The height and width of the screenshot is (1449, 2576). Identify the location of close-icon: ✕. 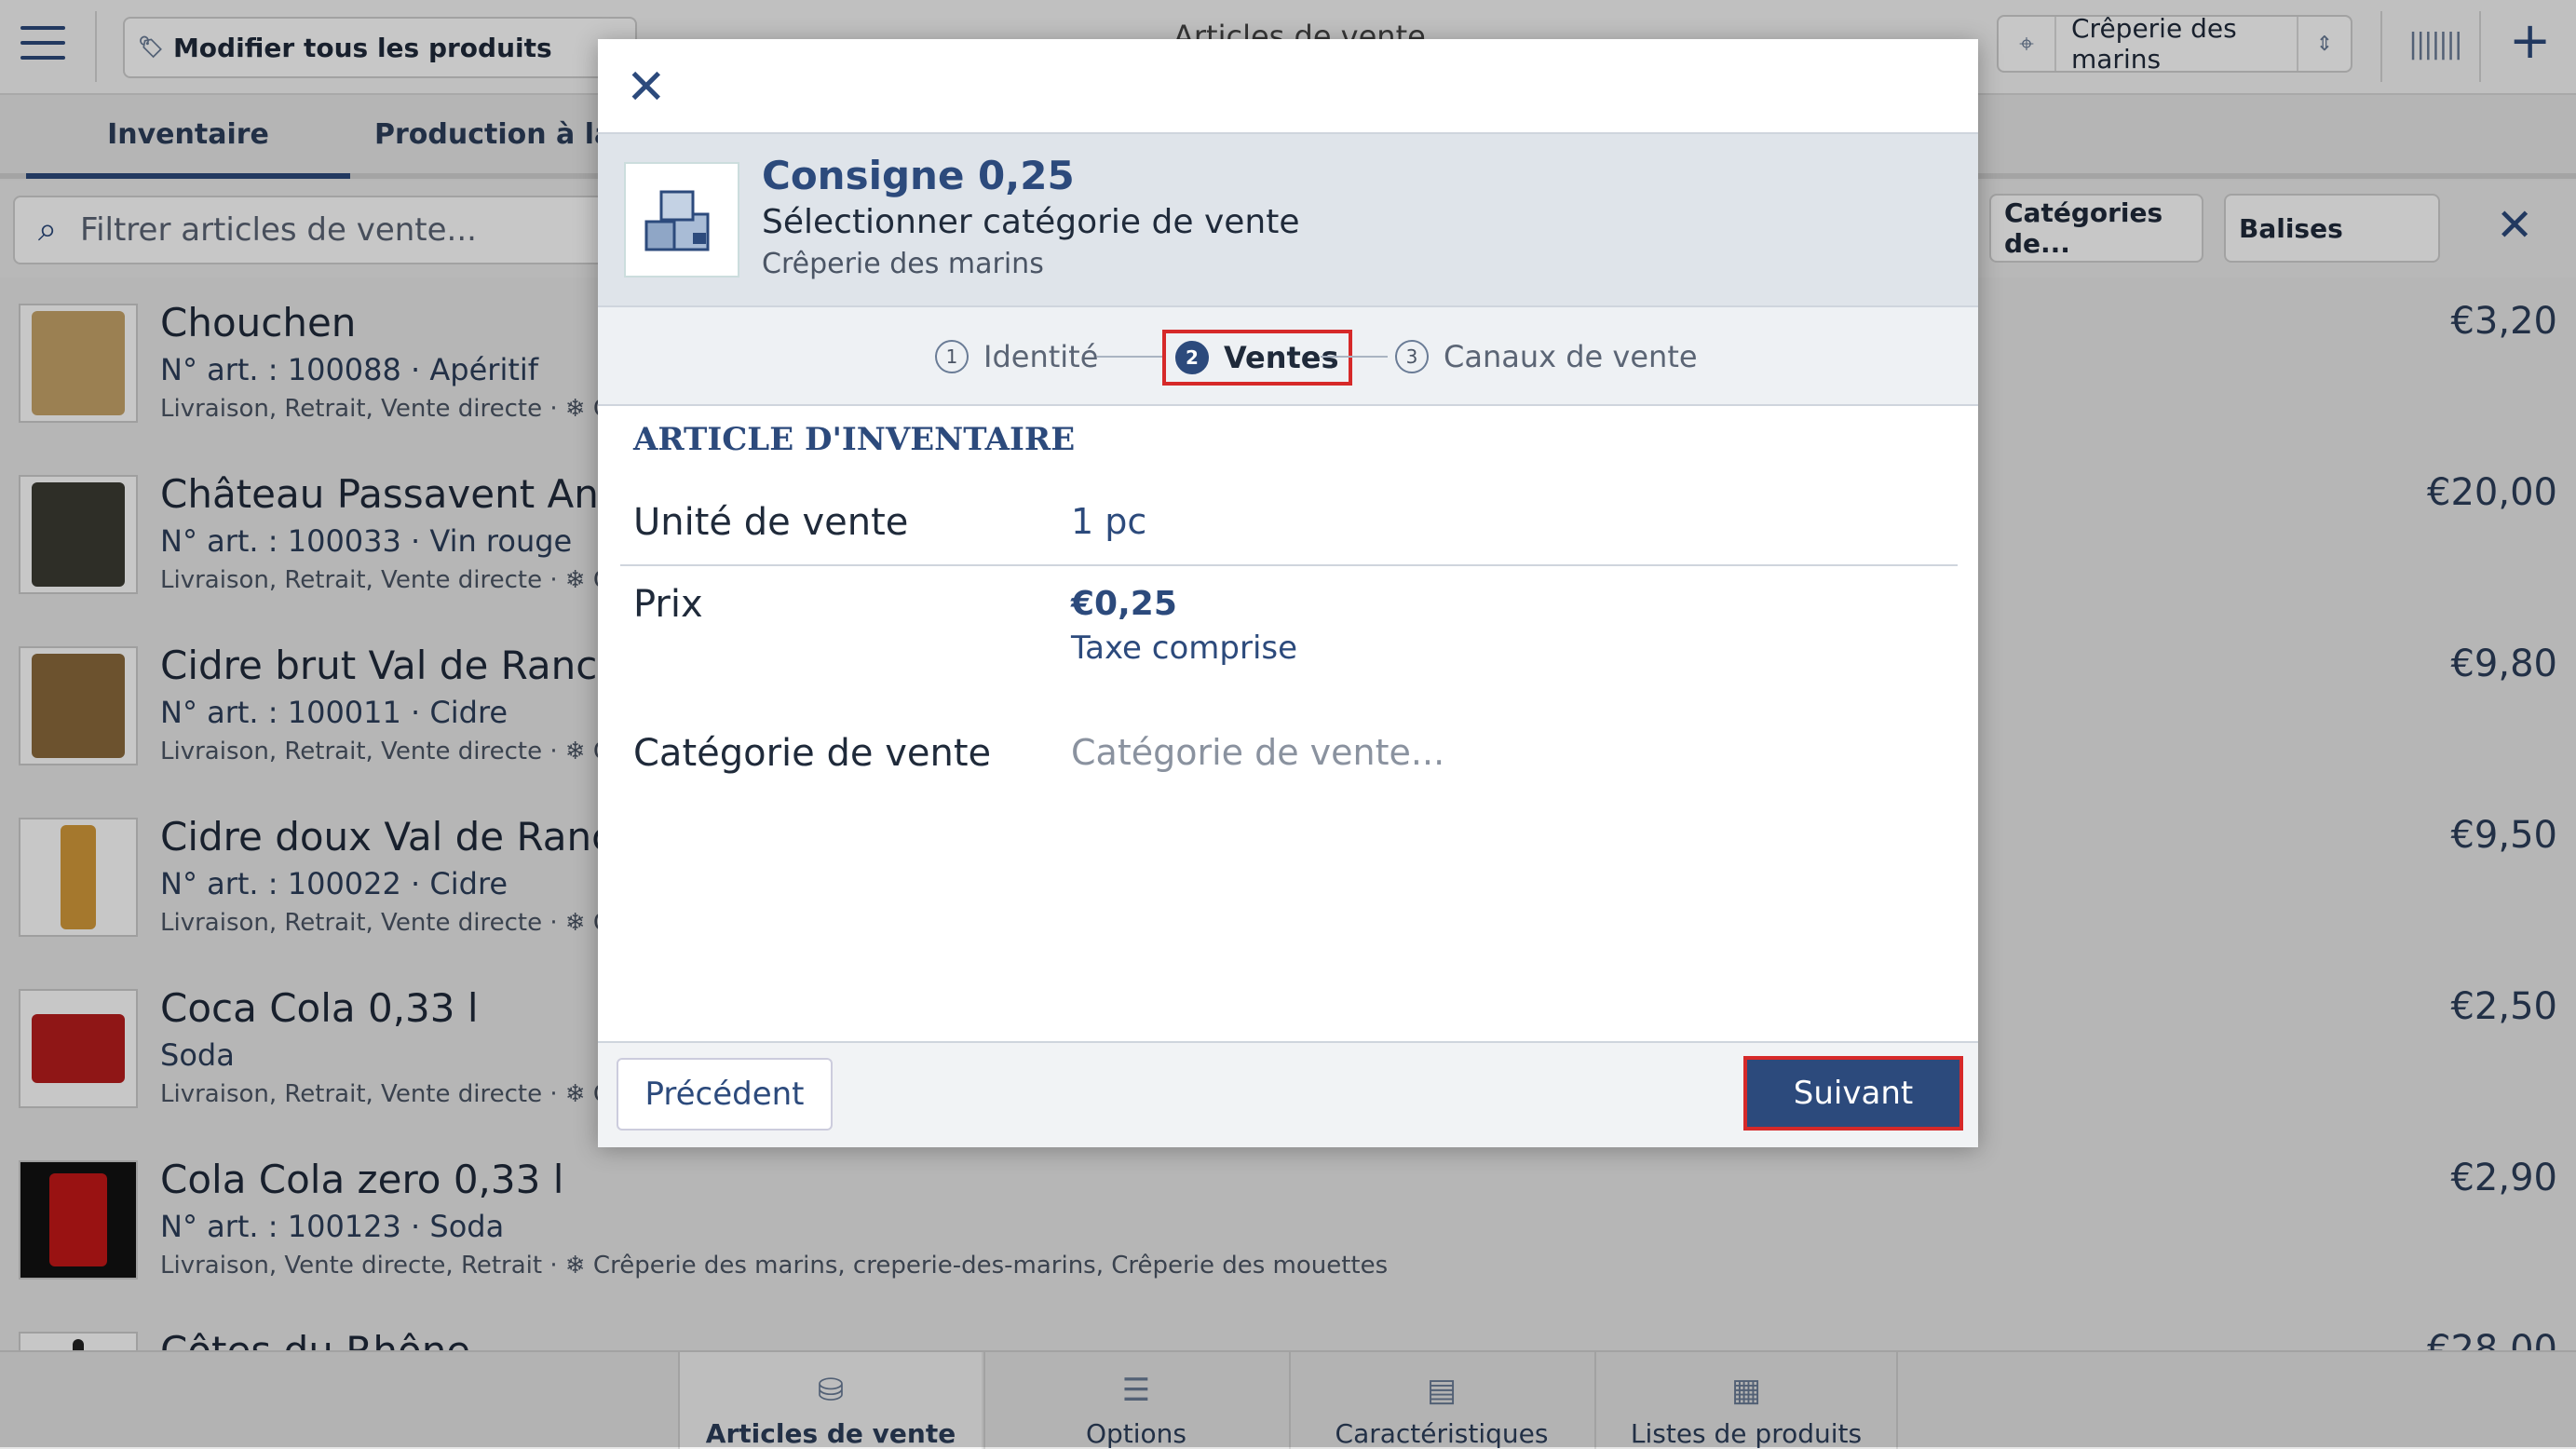
(646, 87).